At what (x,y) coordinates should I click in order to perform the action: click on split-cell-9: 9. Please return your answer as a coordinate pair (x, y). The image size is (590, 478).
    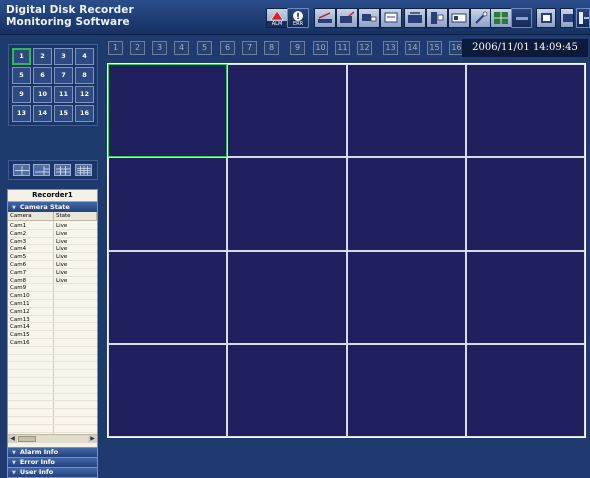
    Looking at the image, I should click on (21, 94).